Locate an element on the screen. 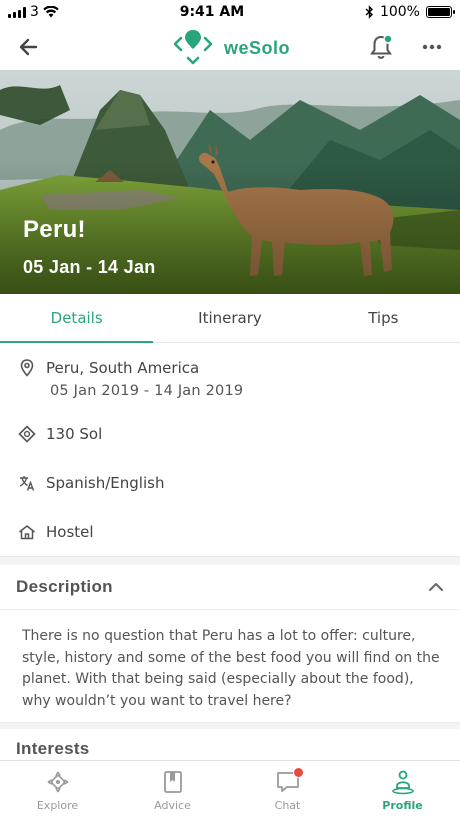 Image resolution: width=460 pixels, height=819 pixels. nav-advice-label: Advice is located at coordinates (172, 805).